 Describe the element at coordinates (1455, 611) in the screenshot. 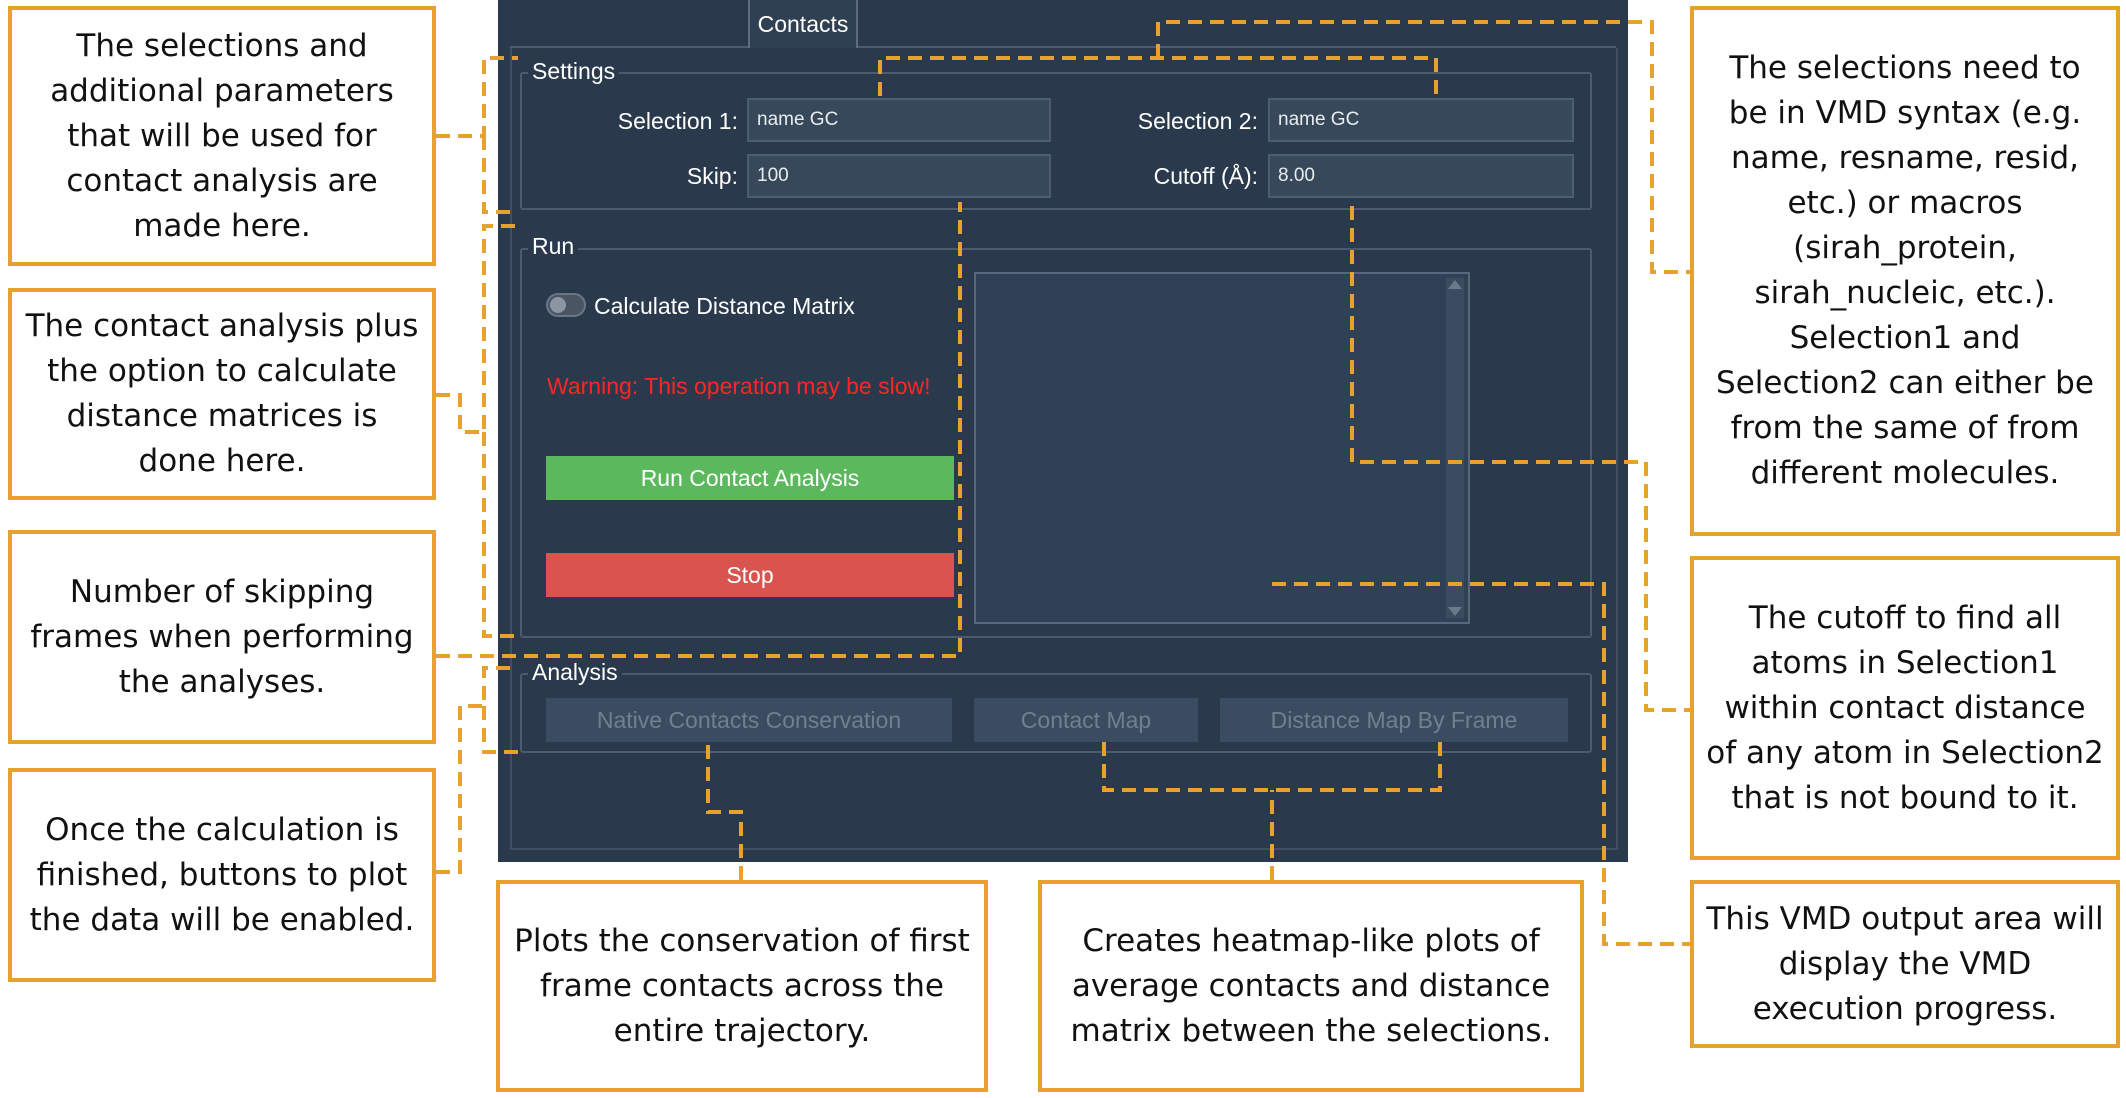

I see `scroll-down-icon` at that location.